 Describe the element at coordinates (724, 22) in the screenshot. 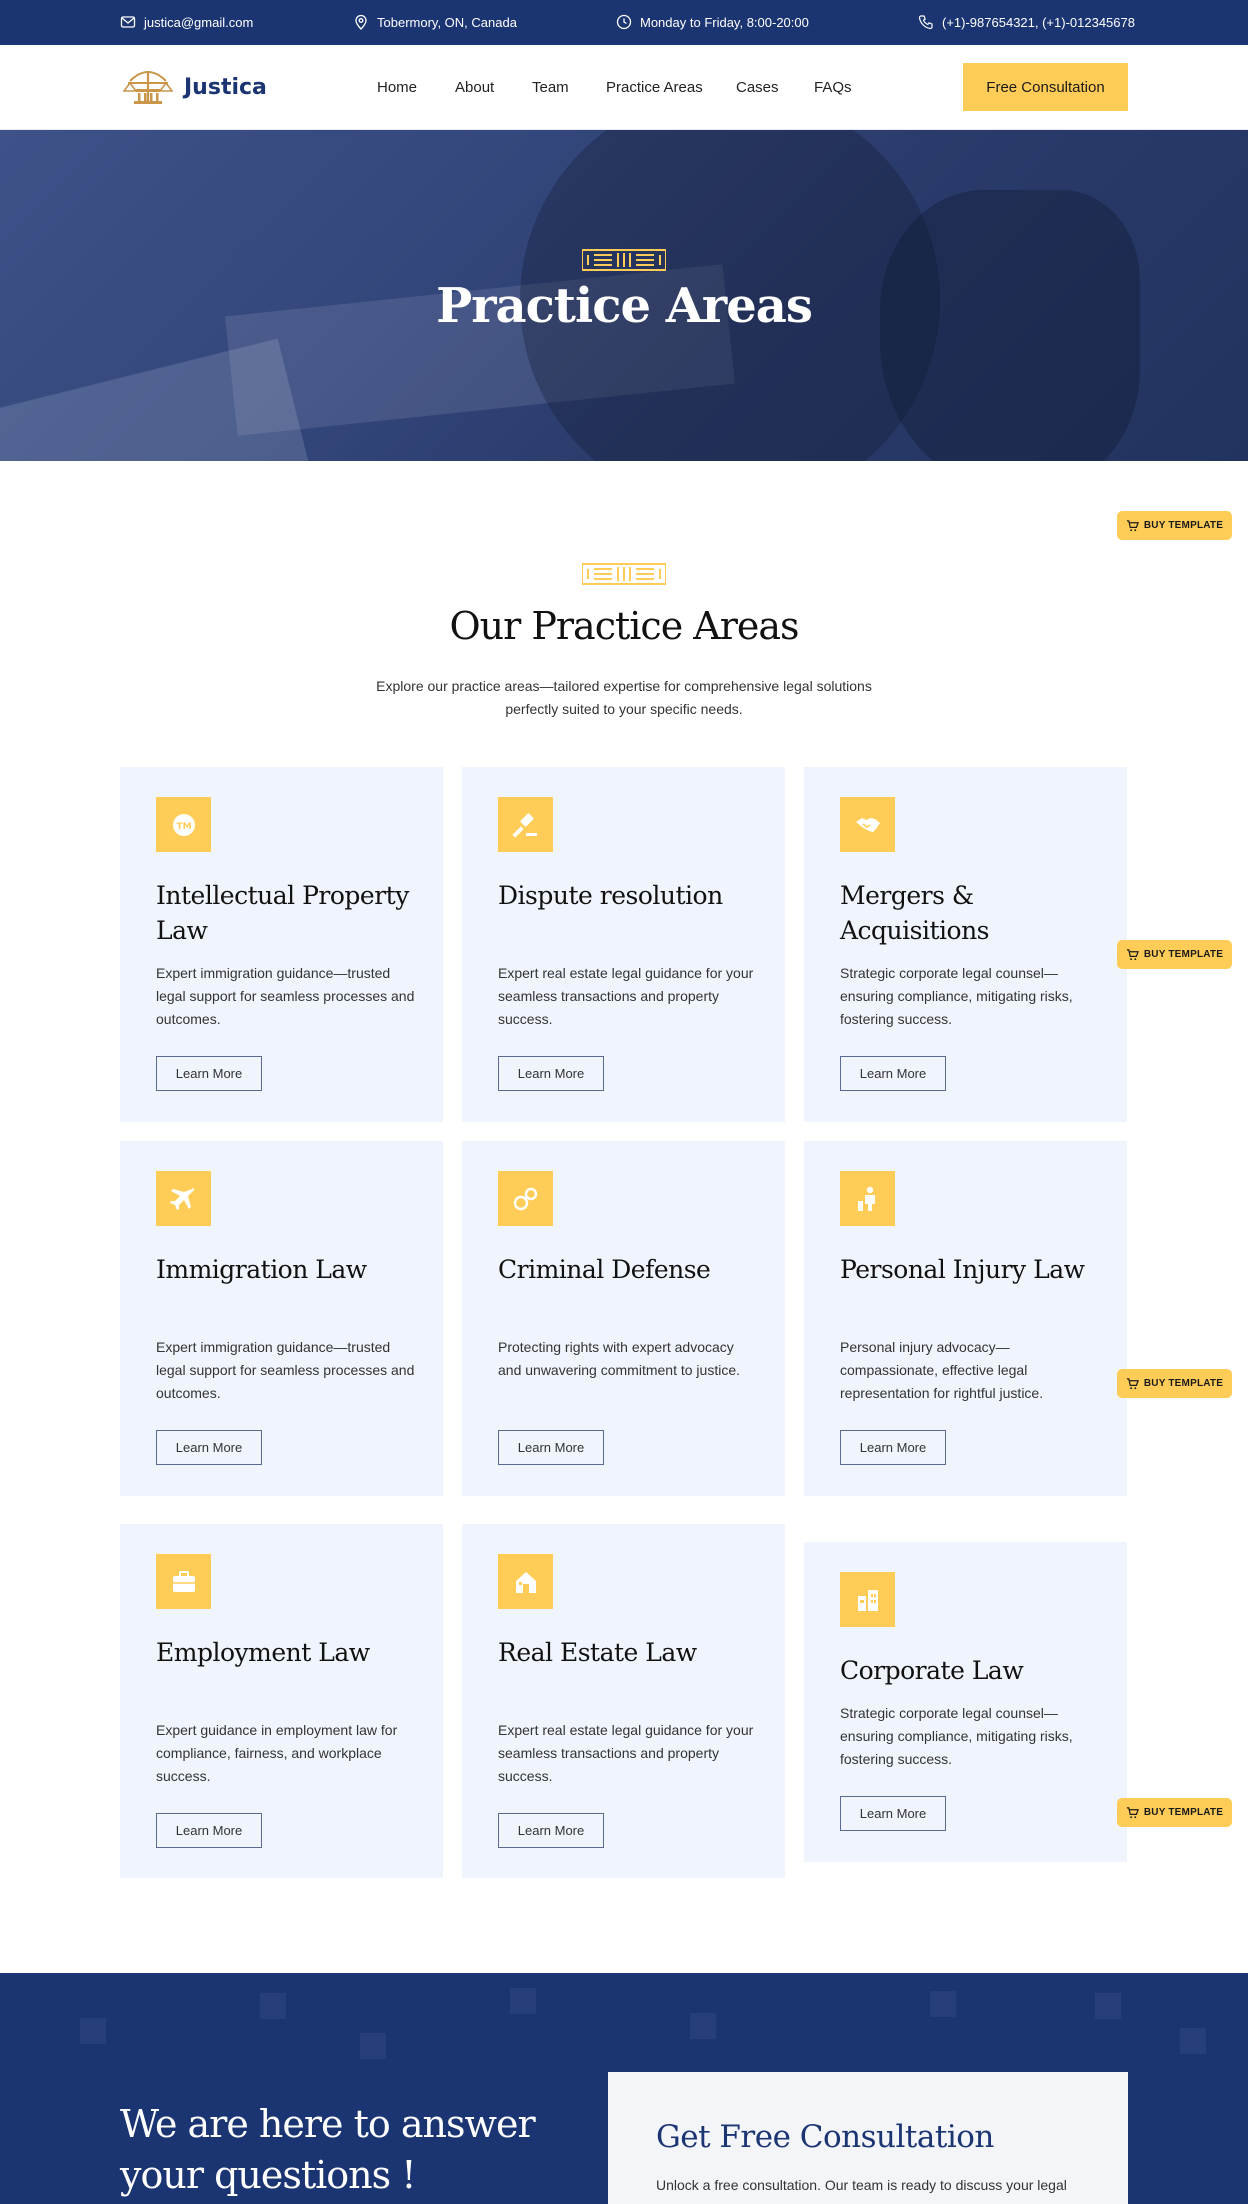

I see `hours-text: Monday to Friday, 8:00-20:00` at that location.